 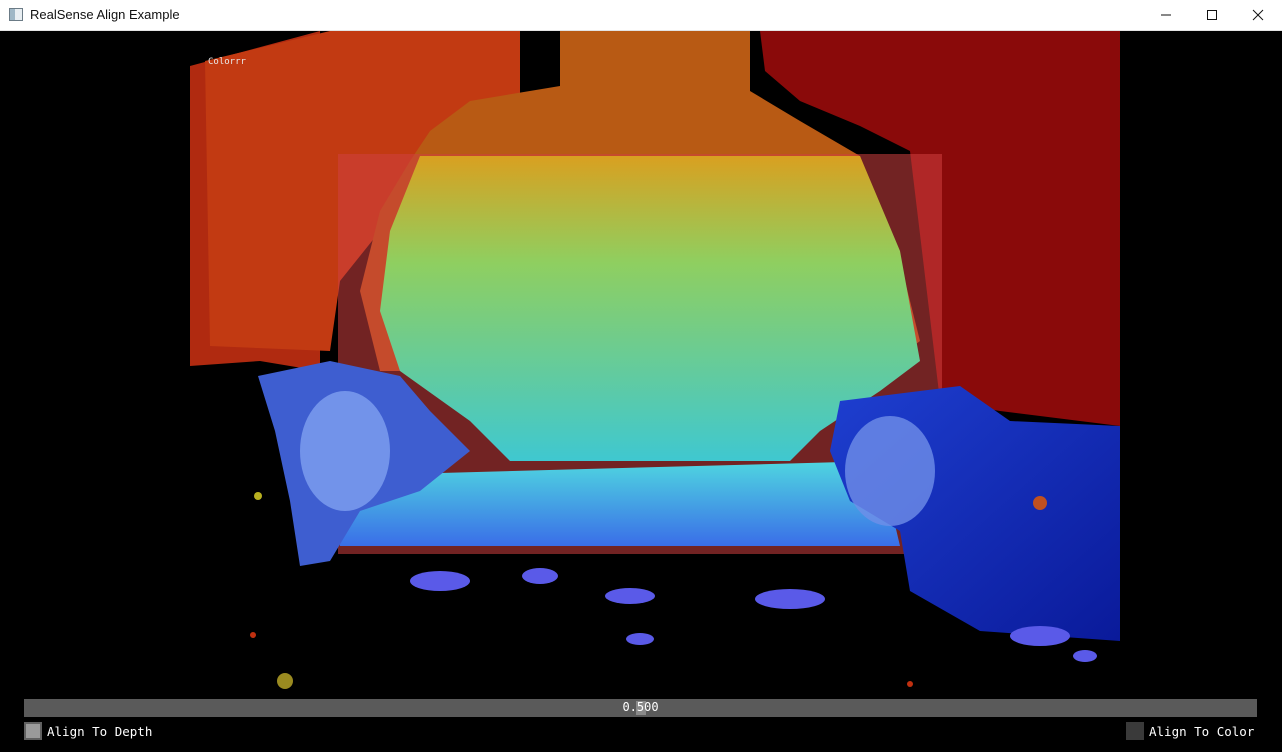 I want to click on close-icon, so click(x=1258, y=15).